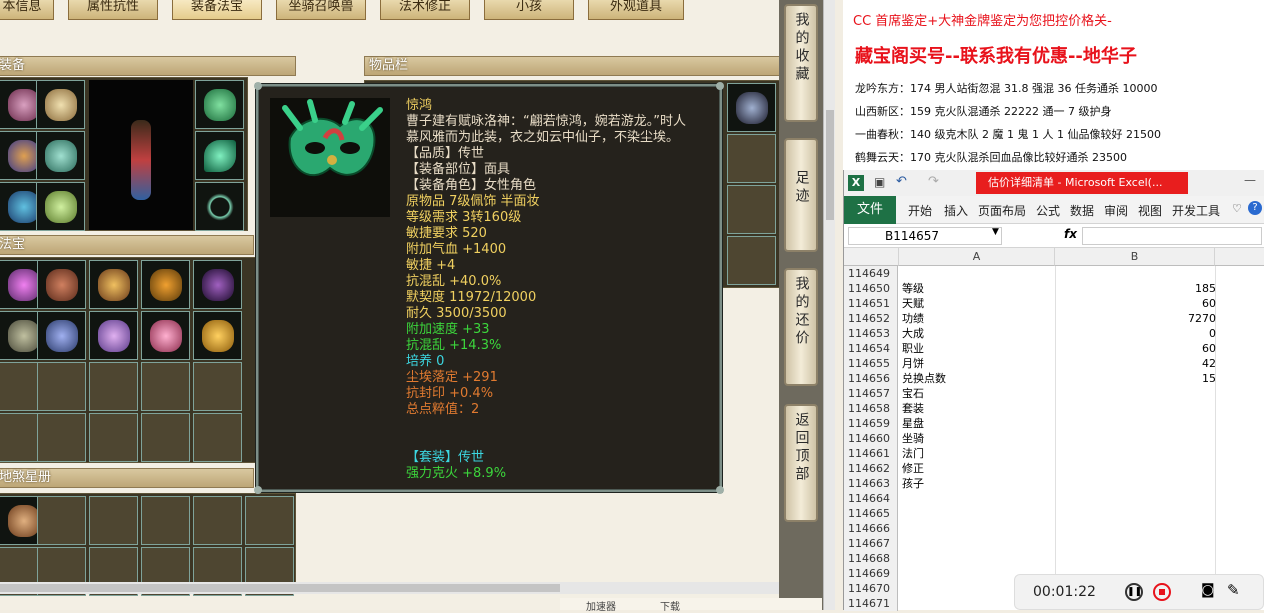 The image size is (1264, 613). Describe the element at coordinates (871, 333) in the screenshot. I see `row-number: 114653` at that location.